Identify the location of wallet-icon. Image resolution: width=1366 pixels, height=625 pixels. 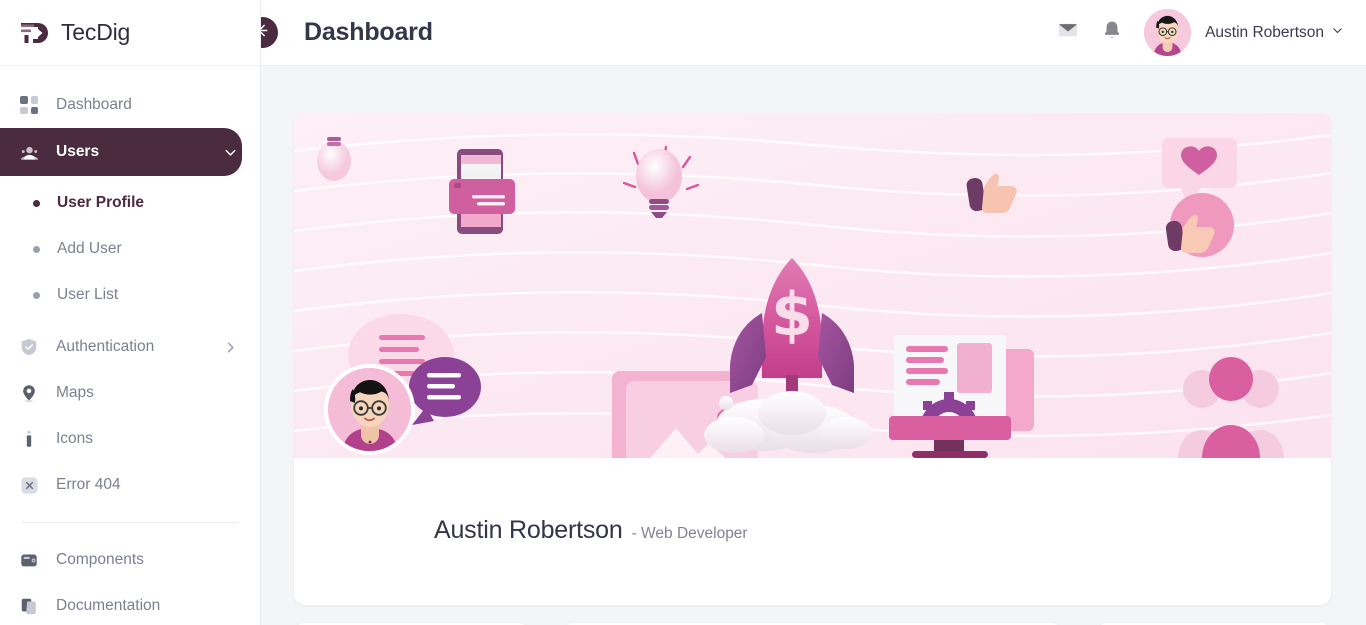
(29, 560).